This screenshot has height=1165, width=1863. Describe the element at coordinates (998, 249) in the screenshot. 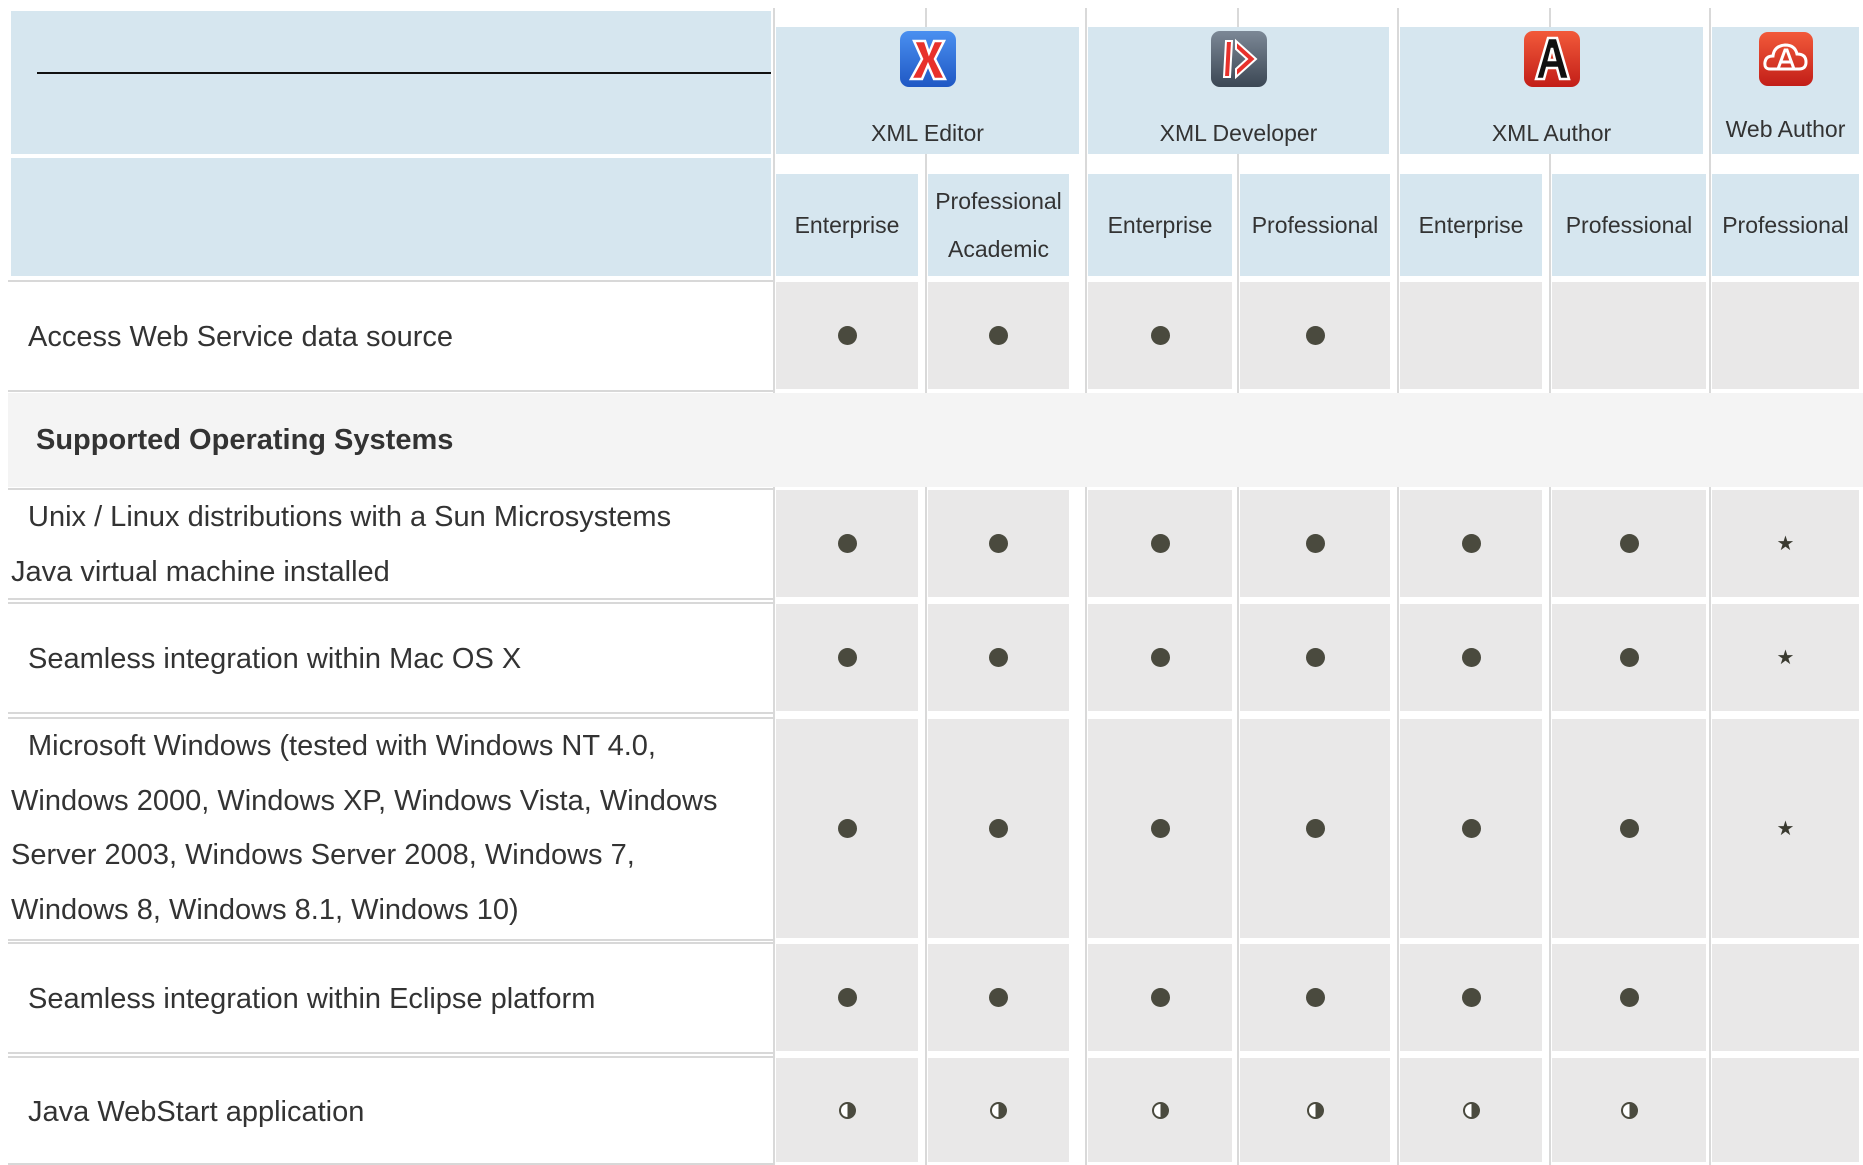

I see `edition-label-line: Academic` at that location.